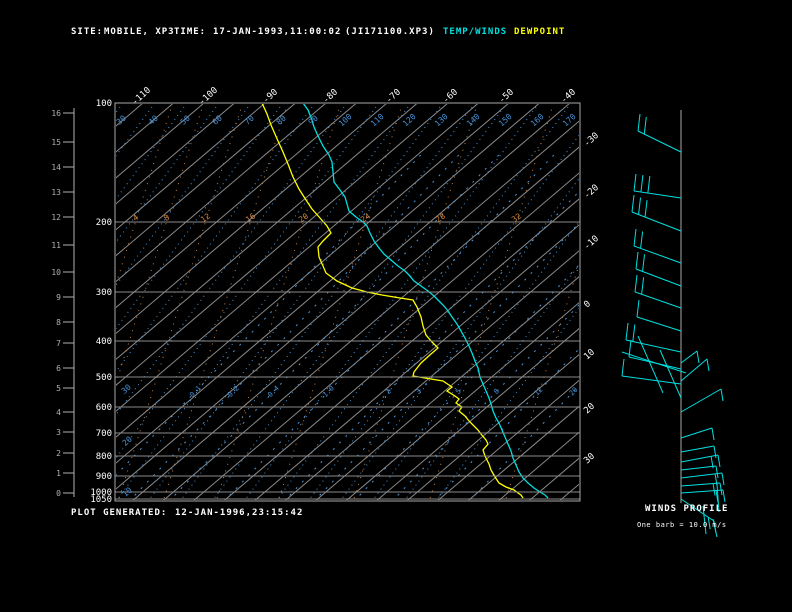 The height and width of the screenshot is (612, 792). Describe the element at coordinates (104, 378) in the screenshot. I see `svg-text: 500` at that location.